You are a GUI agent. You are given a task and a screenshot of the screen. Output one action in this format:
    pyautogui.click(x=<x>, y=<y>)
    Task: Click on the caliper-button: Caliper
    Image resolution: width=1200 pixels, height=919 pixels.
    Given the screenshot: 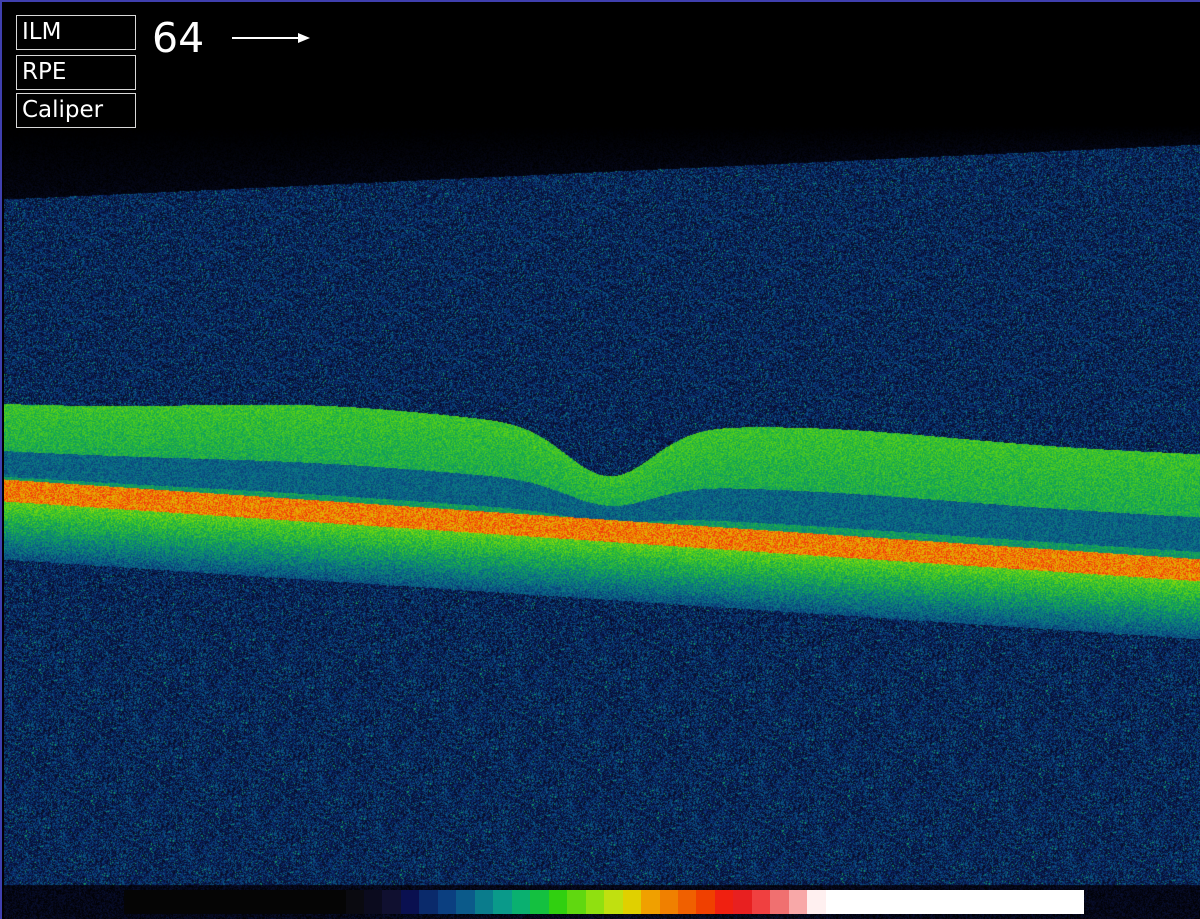 What is the action you would take?
    pyautogui.click(x=76, y=110)
    